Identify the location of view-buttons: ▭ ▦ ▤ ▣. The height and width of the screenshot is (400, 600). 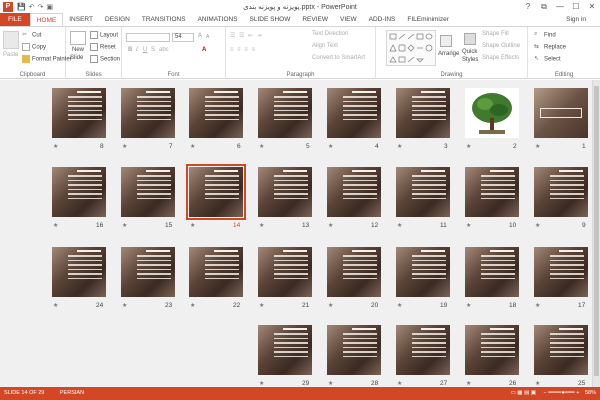
(523, 393).